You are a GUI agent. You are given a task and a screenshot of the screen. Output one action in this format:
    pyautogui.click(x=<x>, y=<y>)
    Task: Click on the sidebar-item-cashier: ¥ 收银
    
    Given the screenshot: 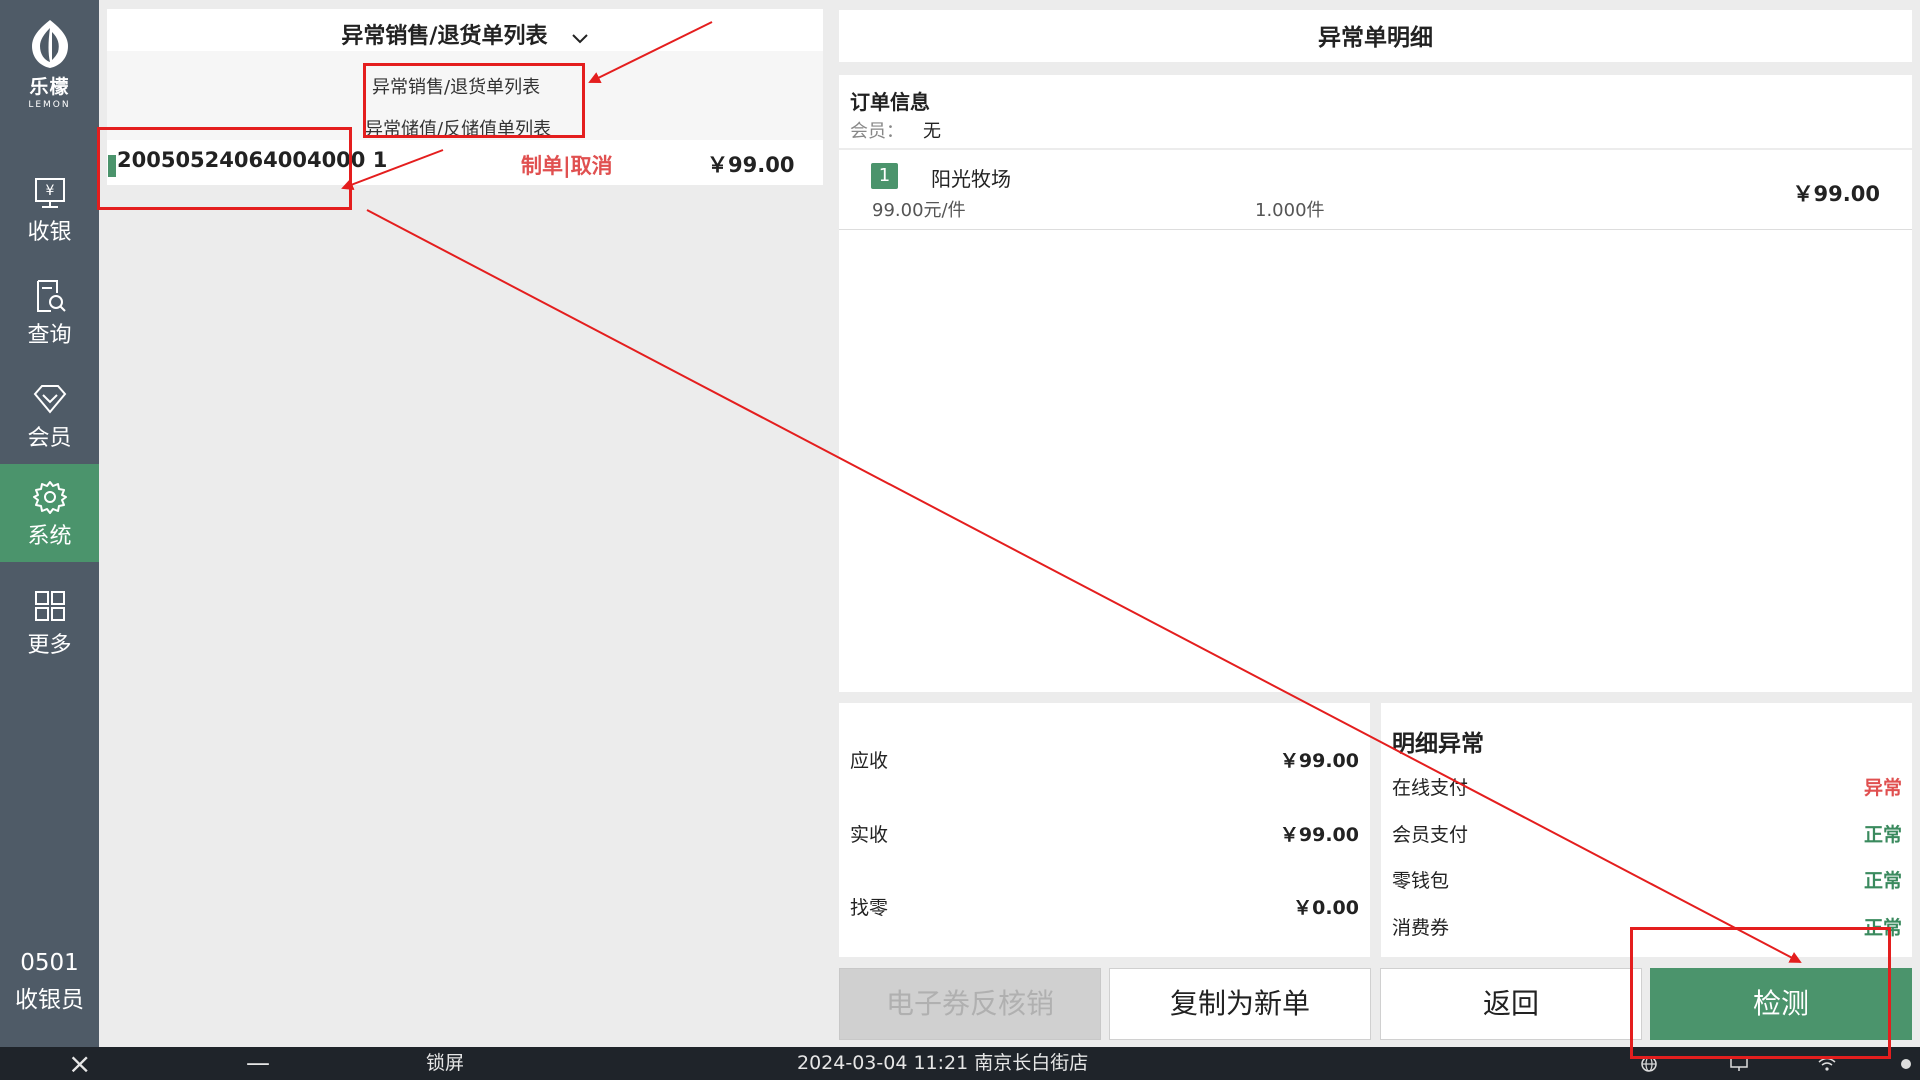 What is the action you would take?
    pyautogui.click(x=49, y=209)
    